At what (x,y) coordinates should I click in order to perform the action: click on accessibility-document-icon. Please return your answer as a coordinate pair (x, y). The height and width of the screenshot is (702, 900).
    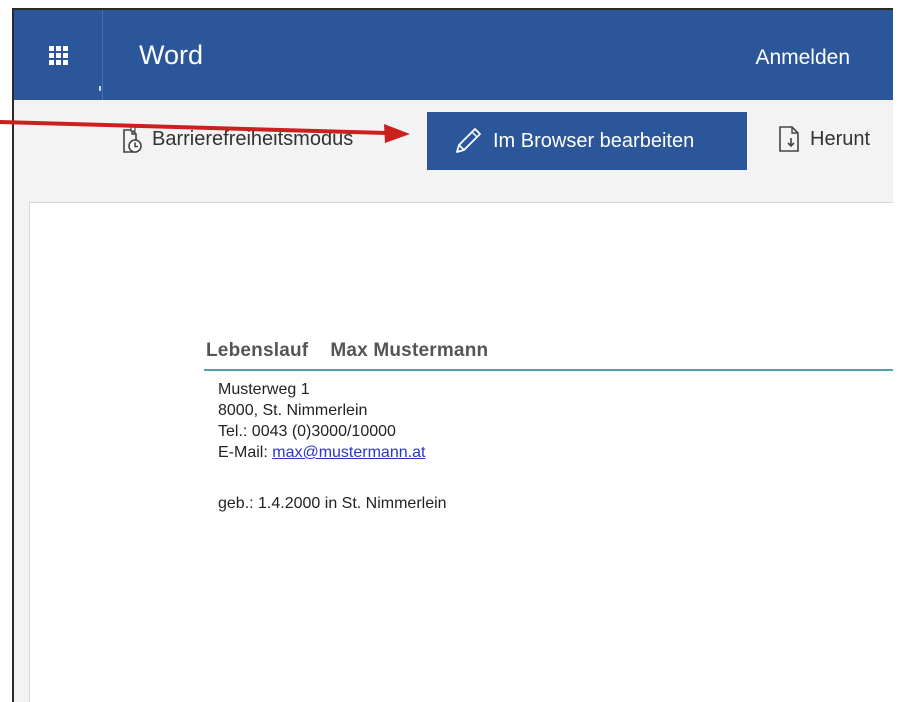
    Looking at the image, I should click on (132, 139).